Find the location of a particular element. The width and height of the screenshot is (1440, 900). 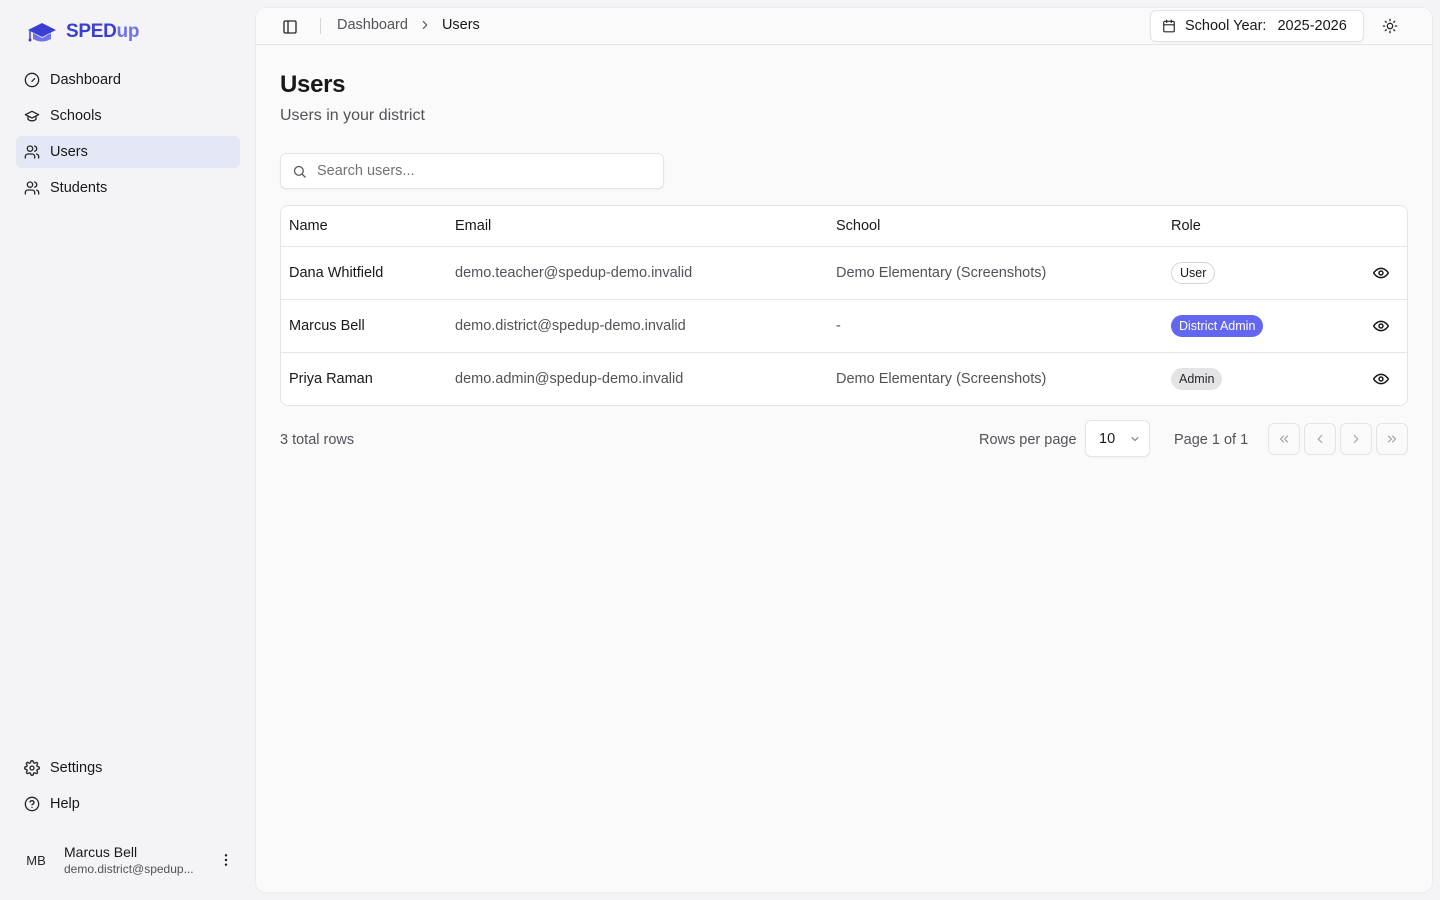

column-header-school: School is located at coordinates (858, 226).